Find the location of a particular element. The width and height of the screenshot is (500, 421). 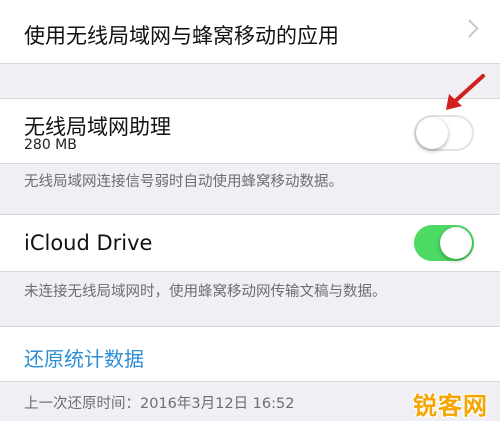

wifi-assist-size: 280 MB is located at coordinates (50, 145).